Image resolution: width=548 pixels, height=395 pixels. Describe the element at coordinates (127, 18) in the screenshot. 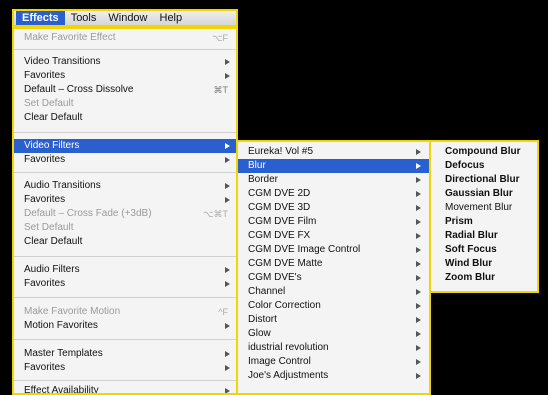

I see `menu-window: Window` at that location.